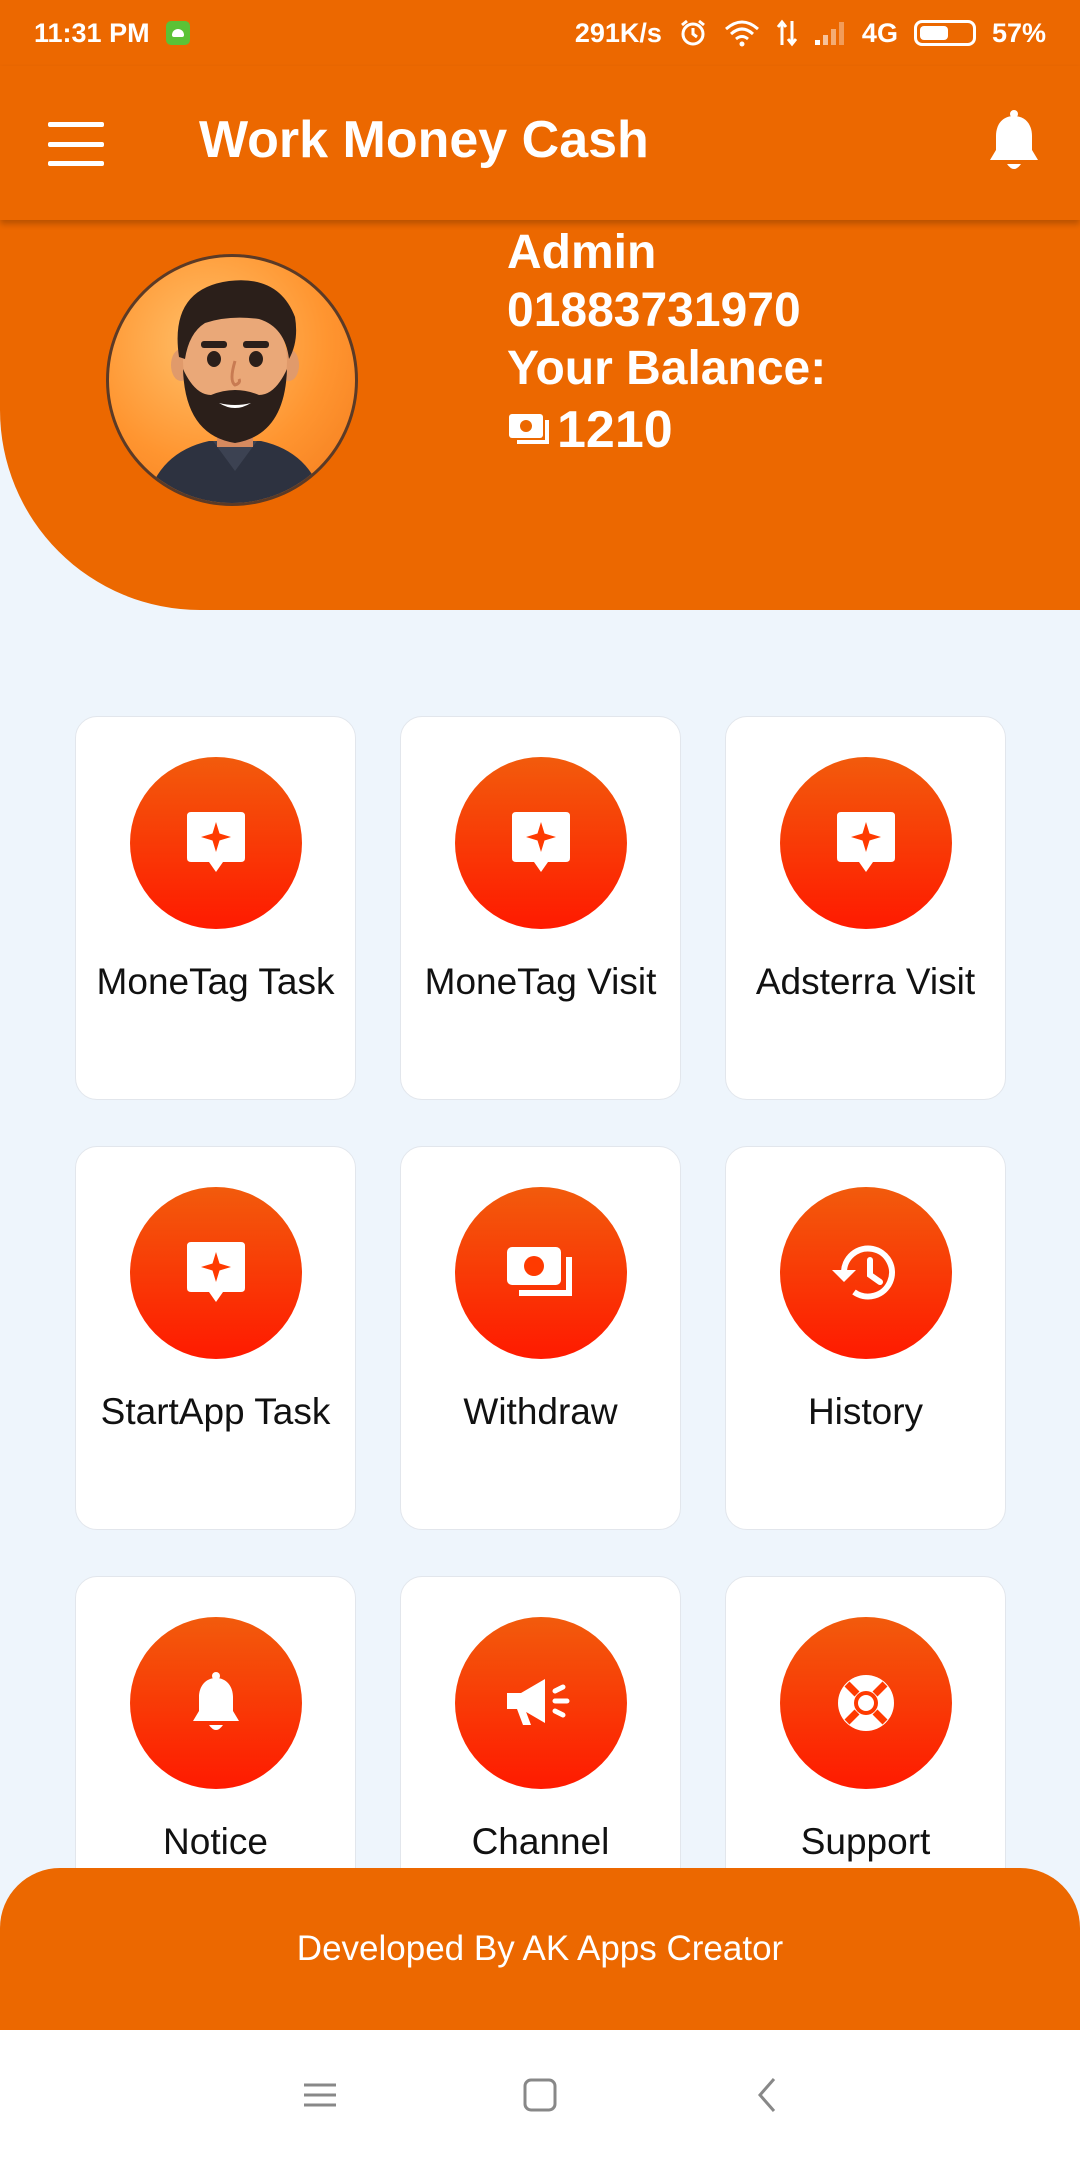  I want to click on footer-credit: Developed By AK Apps Creator, so click(540, 1948).